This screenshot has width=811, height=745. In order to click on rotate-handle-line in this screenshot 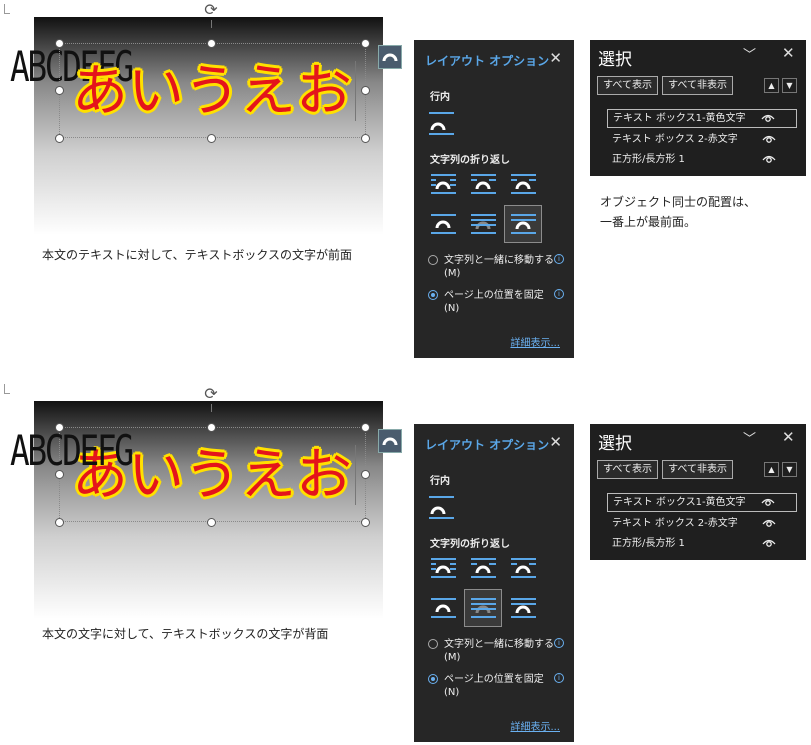, I will do `click(211, 24)`.